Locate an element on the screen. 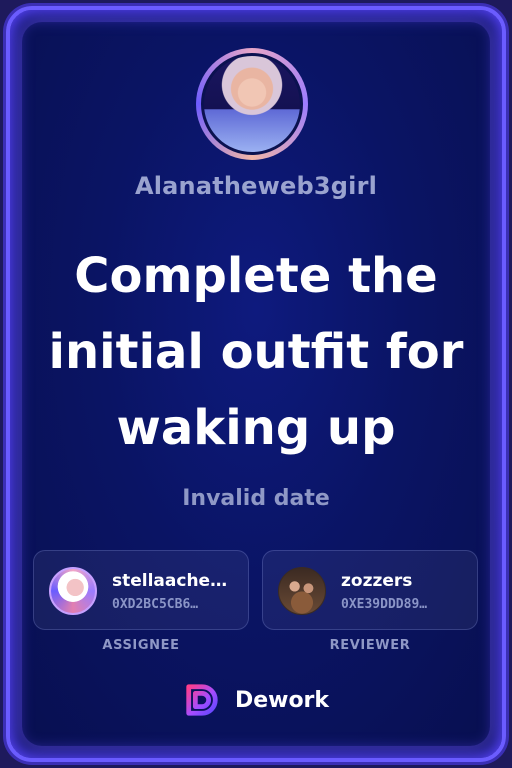 The image size is (512, 768). reviewer-name: zozzers is located at coordinates (377, 581).